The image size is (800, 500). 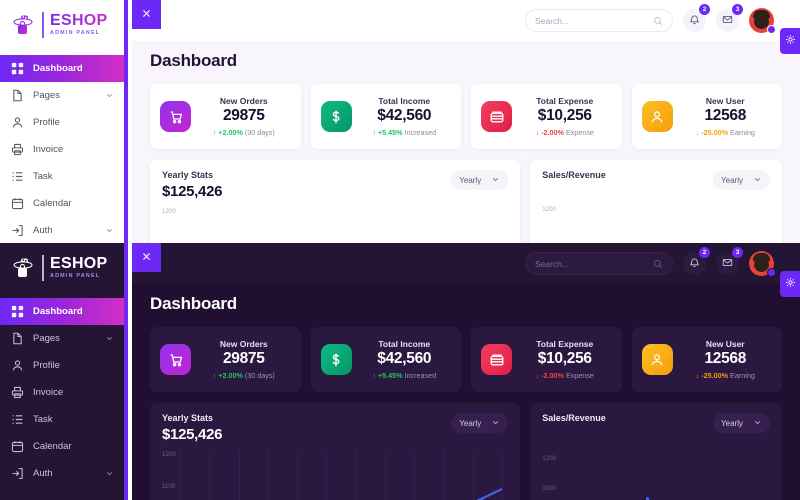 I want to click on stat-delta-note: (30 days), so click(x=259, y=132).